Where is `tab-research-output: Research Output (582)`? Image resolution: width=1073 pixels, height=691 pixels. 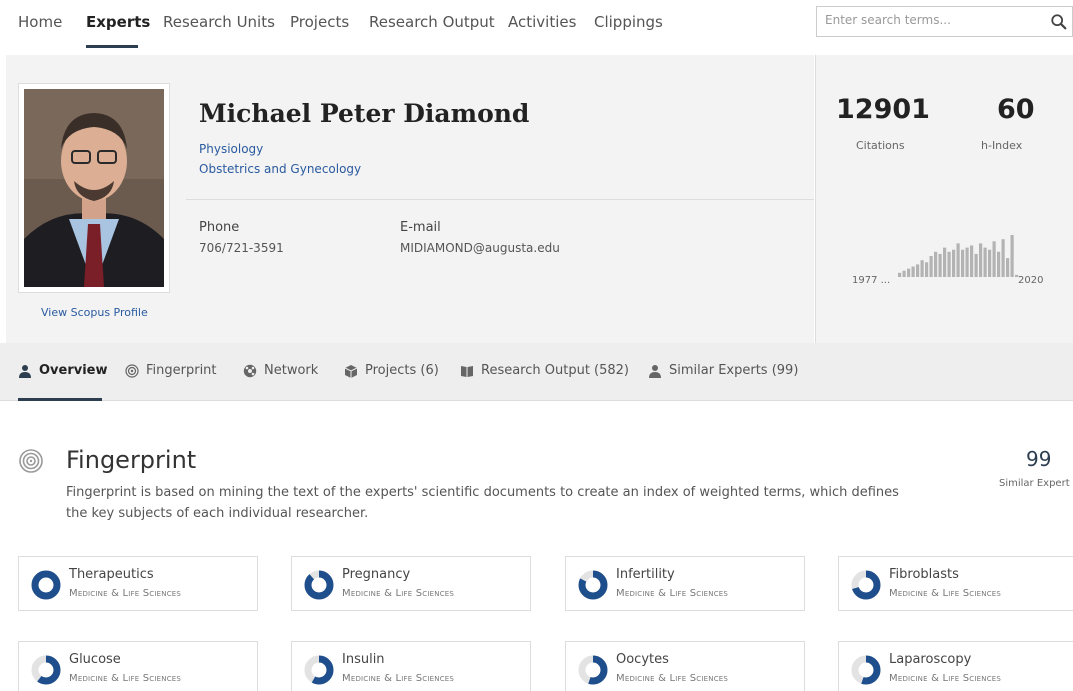
tab-research-output: Research Output (582) is located at coordinates (544, 370).